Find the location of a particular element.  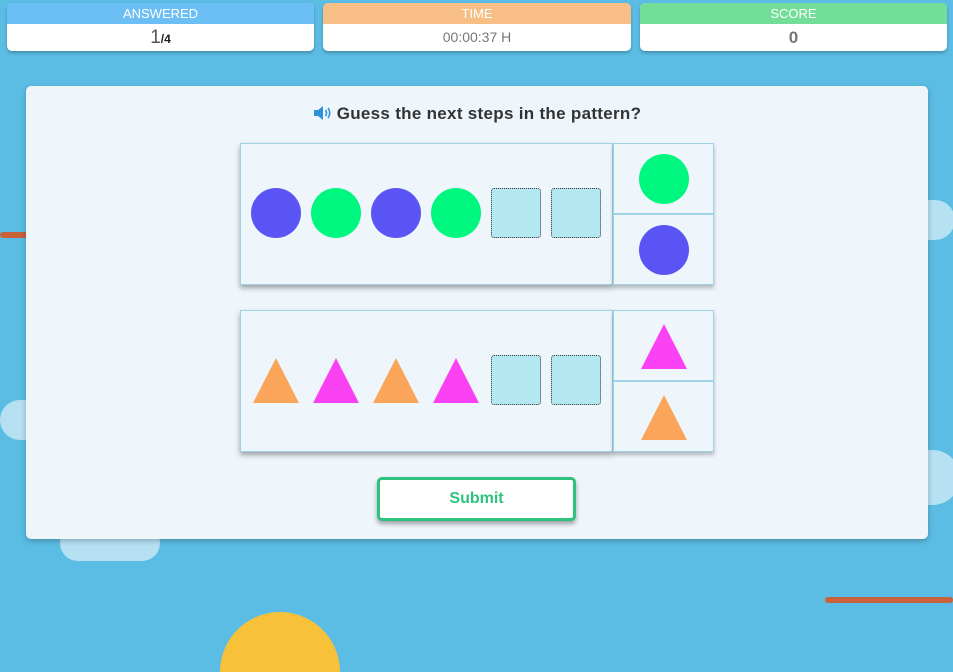

answered-value: 1/4 is located at coordinates (160, 37).